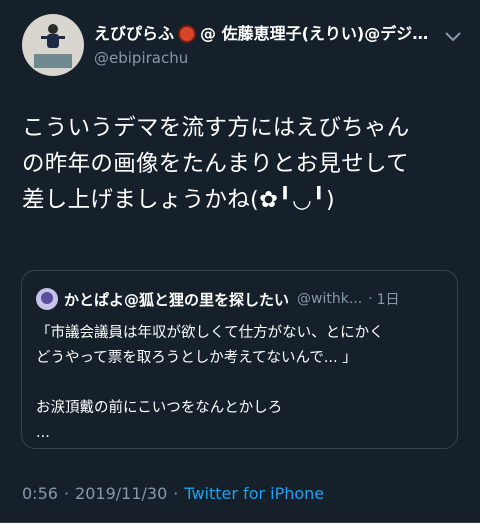 This screenshot has height=523, width=480. I want to click on tweet-source-link: Twitter for iPhone, so click(254, 493).